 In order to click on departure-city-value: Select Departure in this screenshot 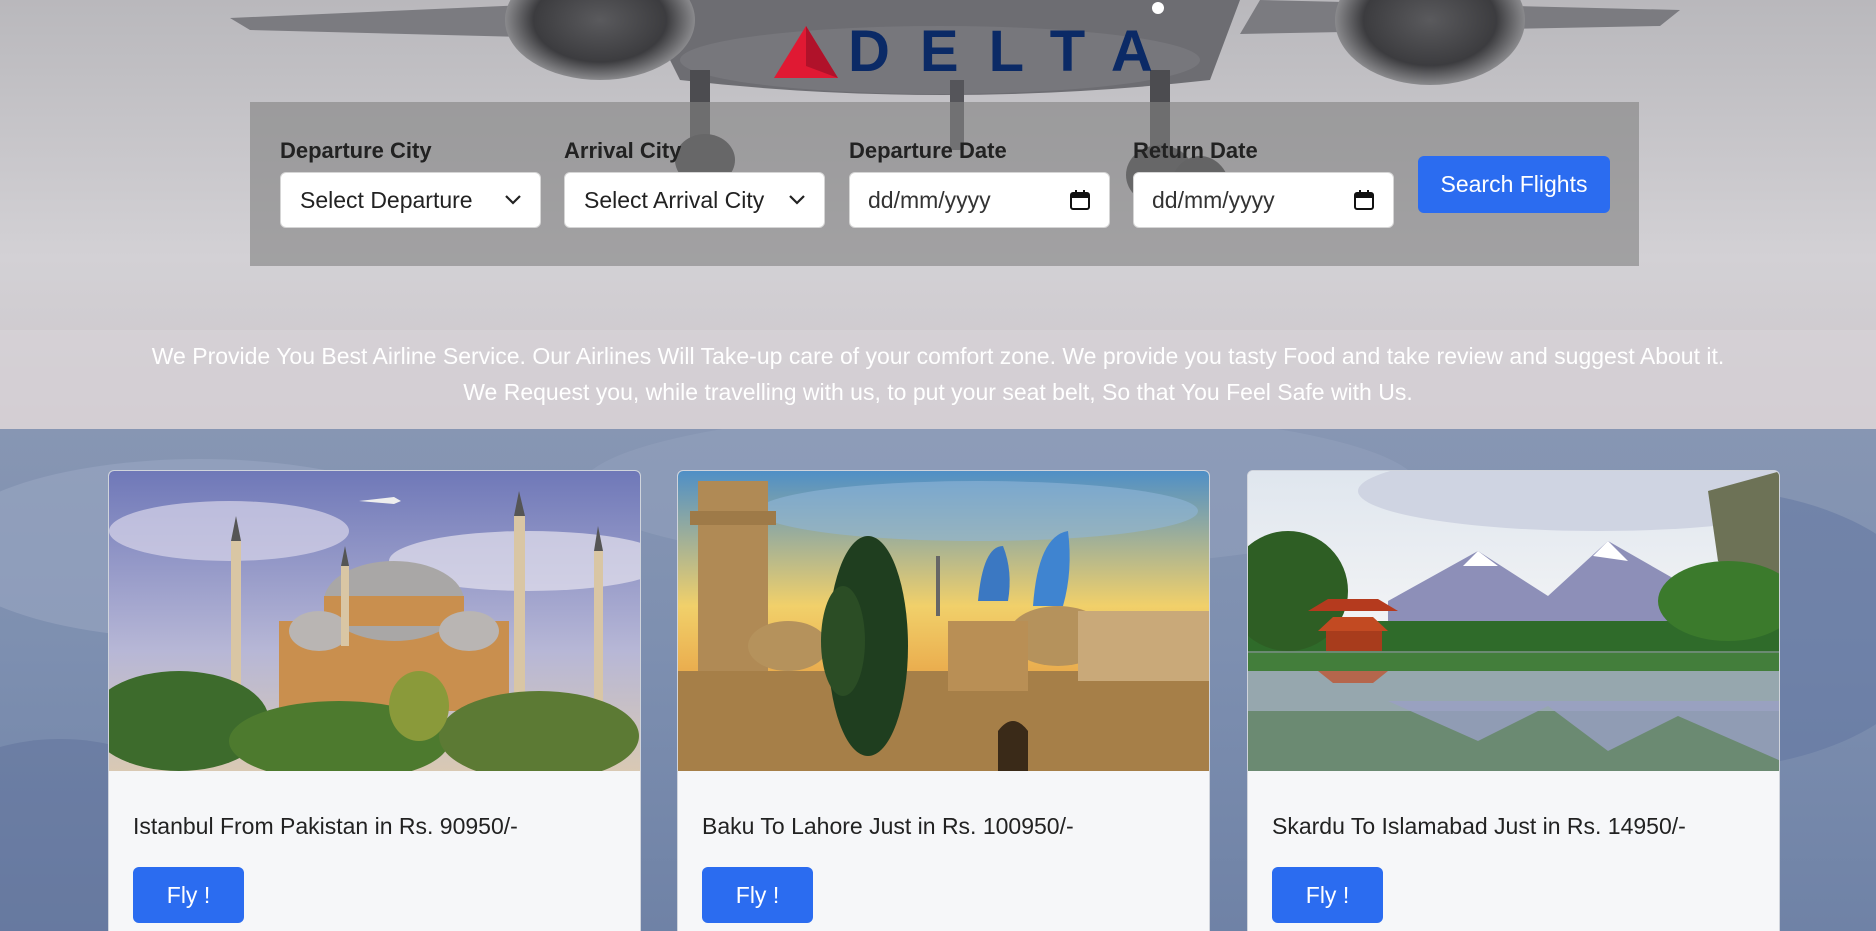, I will do `click(386, 199)`.